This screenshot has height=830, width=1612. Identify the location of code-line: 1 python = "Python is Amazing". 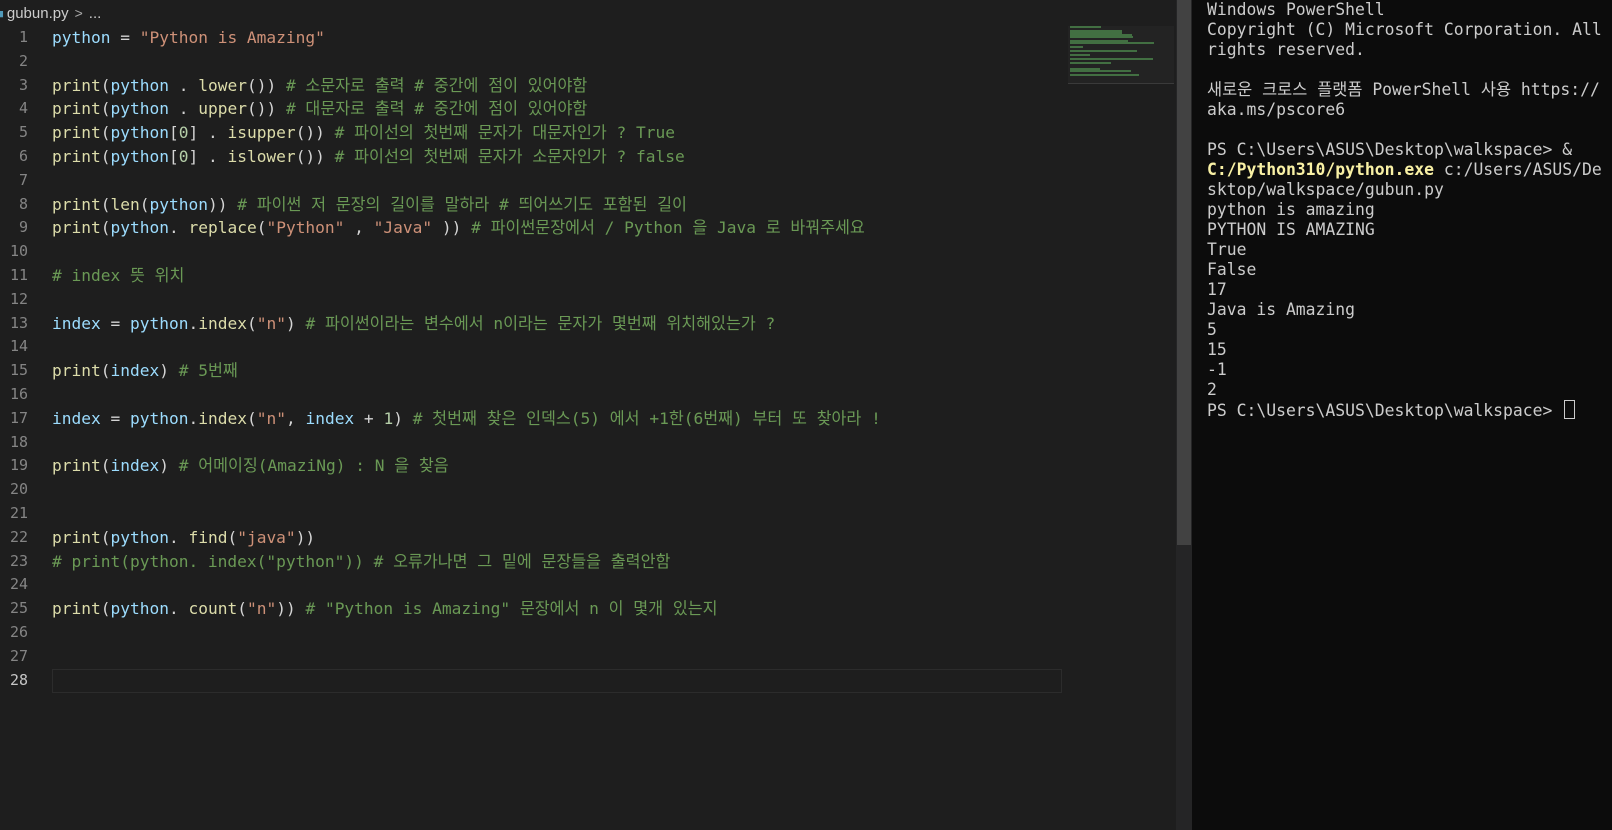
(585, 38).